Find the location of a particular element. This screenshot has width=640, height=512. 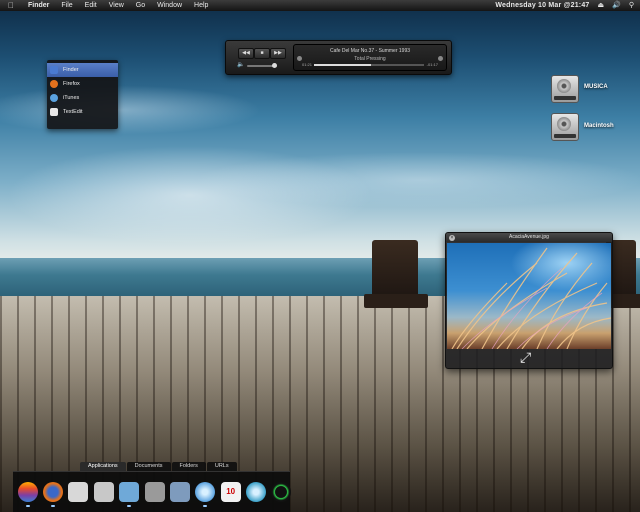

dock-item-glyph: 10 is located at coordinates (231, 491).